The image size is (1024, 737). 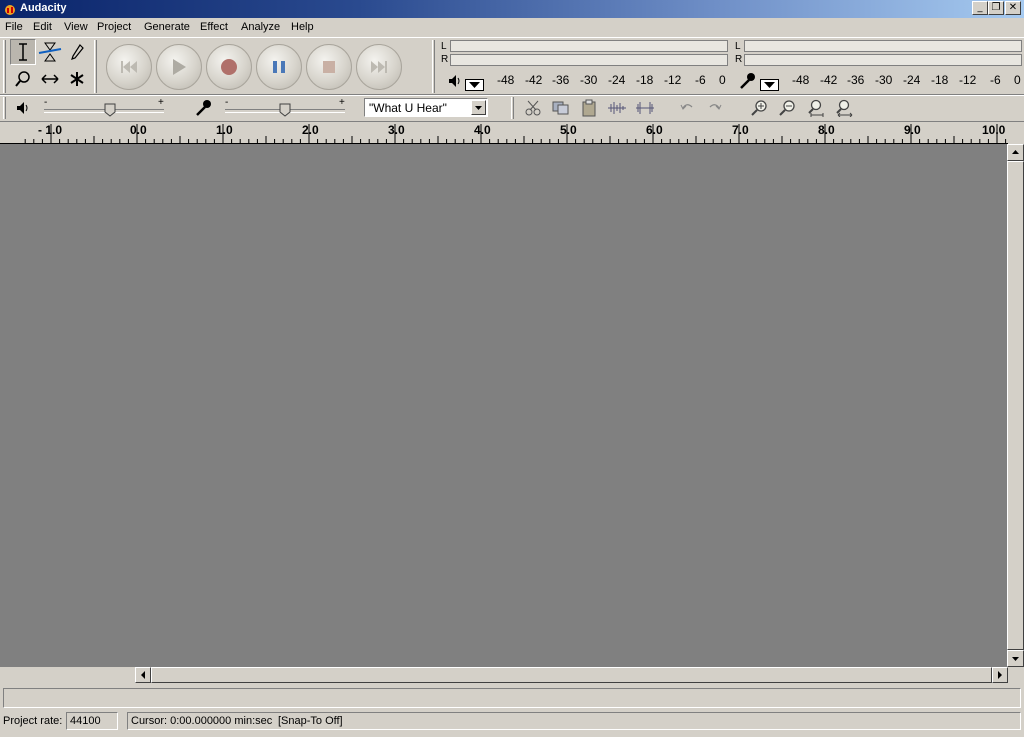 What do you see at coordinates (769, 85) in the screenshot?
I see `rec-meter-menu-button` at bounding box center [769, 85].